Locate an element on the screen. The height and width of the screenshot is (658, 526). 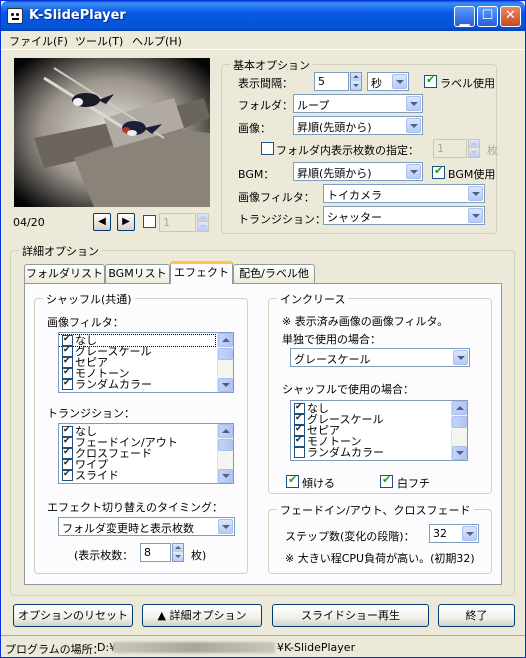
menu-help: ヘルプ(H) is located at coordinates (157, 41).